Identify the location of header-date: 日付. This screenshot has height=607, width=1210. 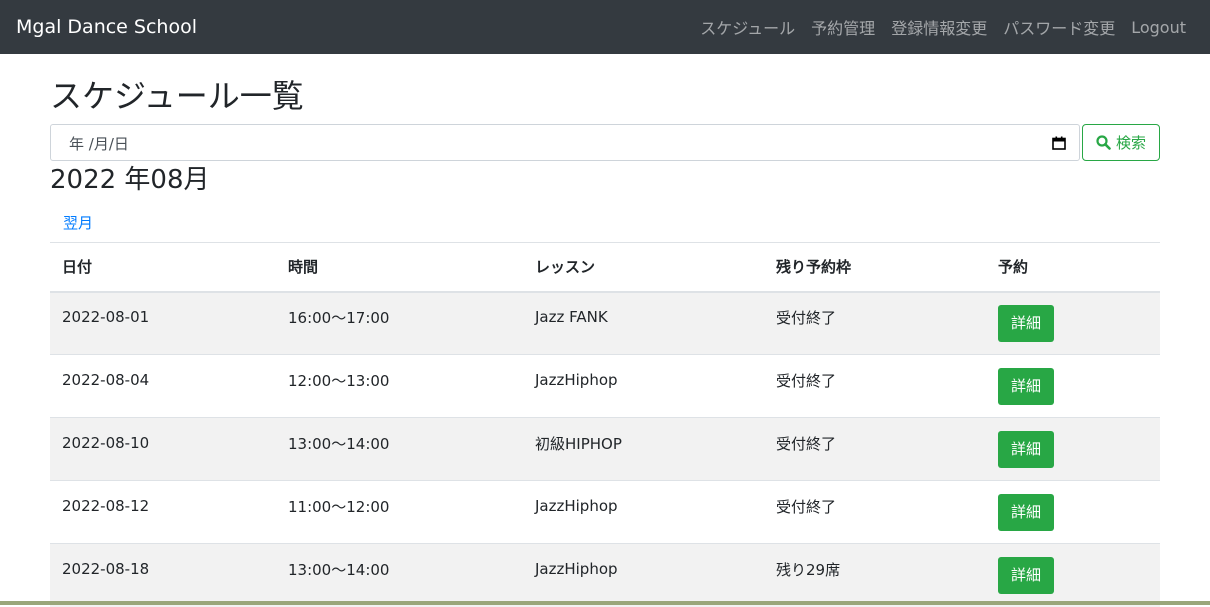
(163, 267).